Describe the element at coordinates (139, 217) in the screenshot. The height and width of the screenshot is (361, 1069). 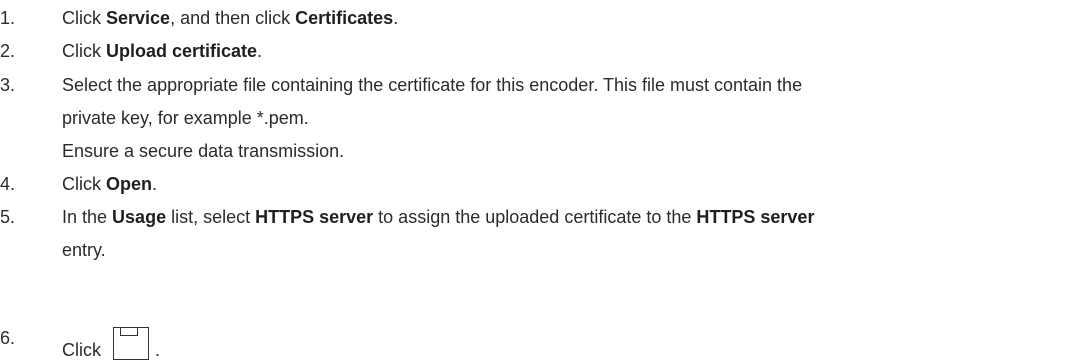
I see `usage-list-label: Usage` at that location.